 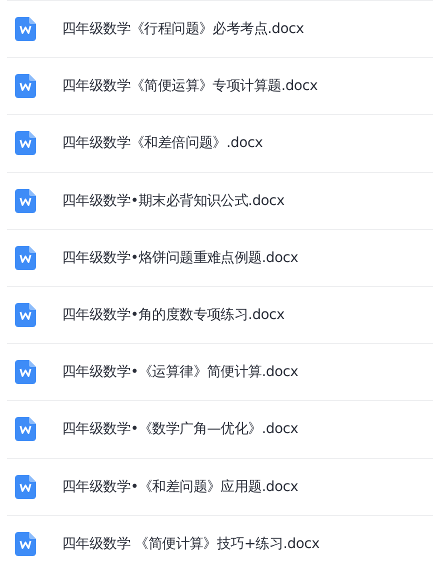 What do you see at coordinates (173, 201) in the screenshot?
I see `file-name: 四年级数学•期末必背知识公式.docx` at bounding box center [173, 201].